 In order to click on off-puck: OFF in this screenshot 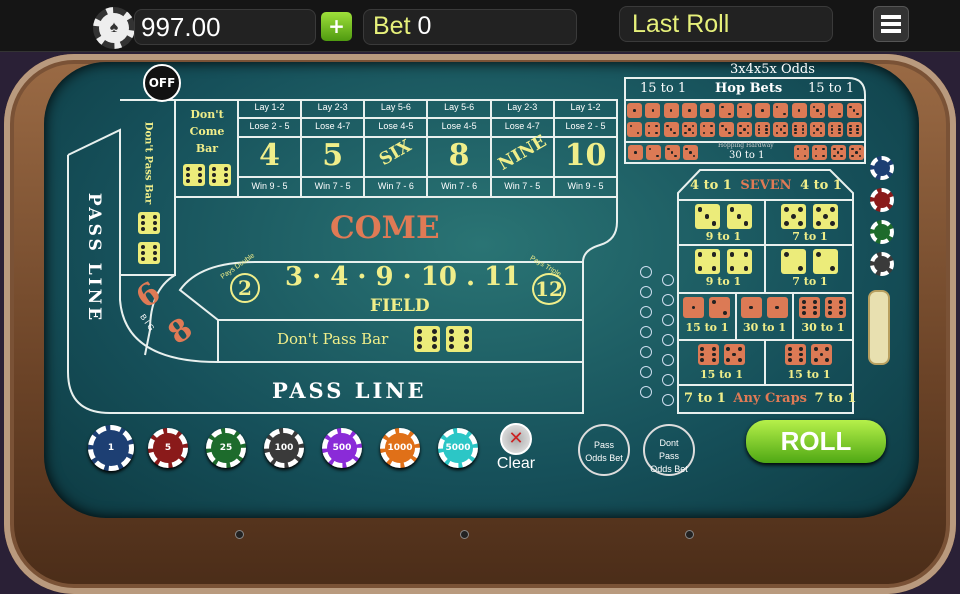, I will do `click(162, 83)`.